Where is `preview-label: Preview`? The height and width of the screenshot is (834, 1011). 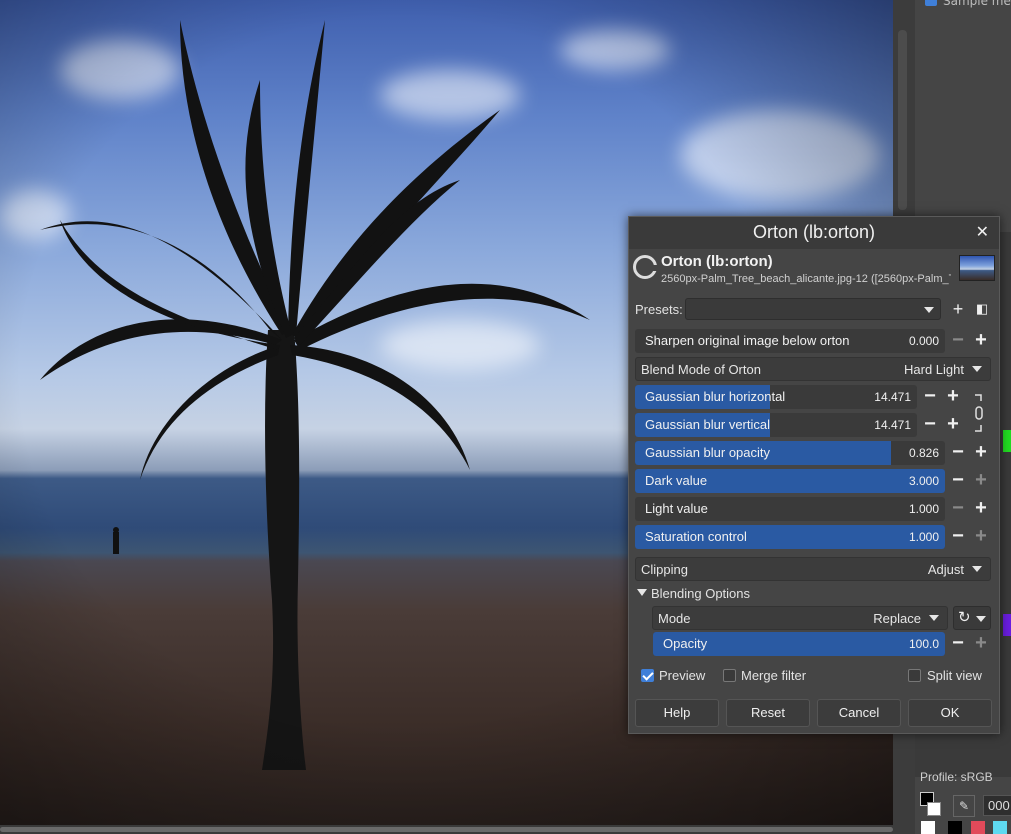 preview-label: Preview is located at coordinates (682, 675).